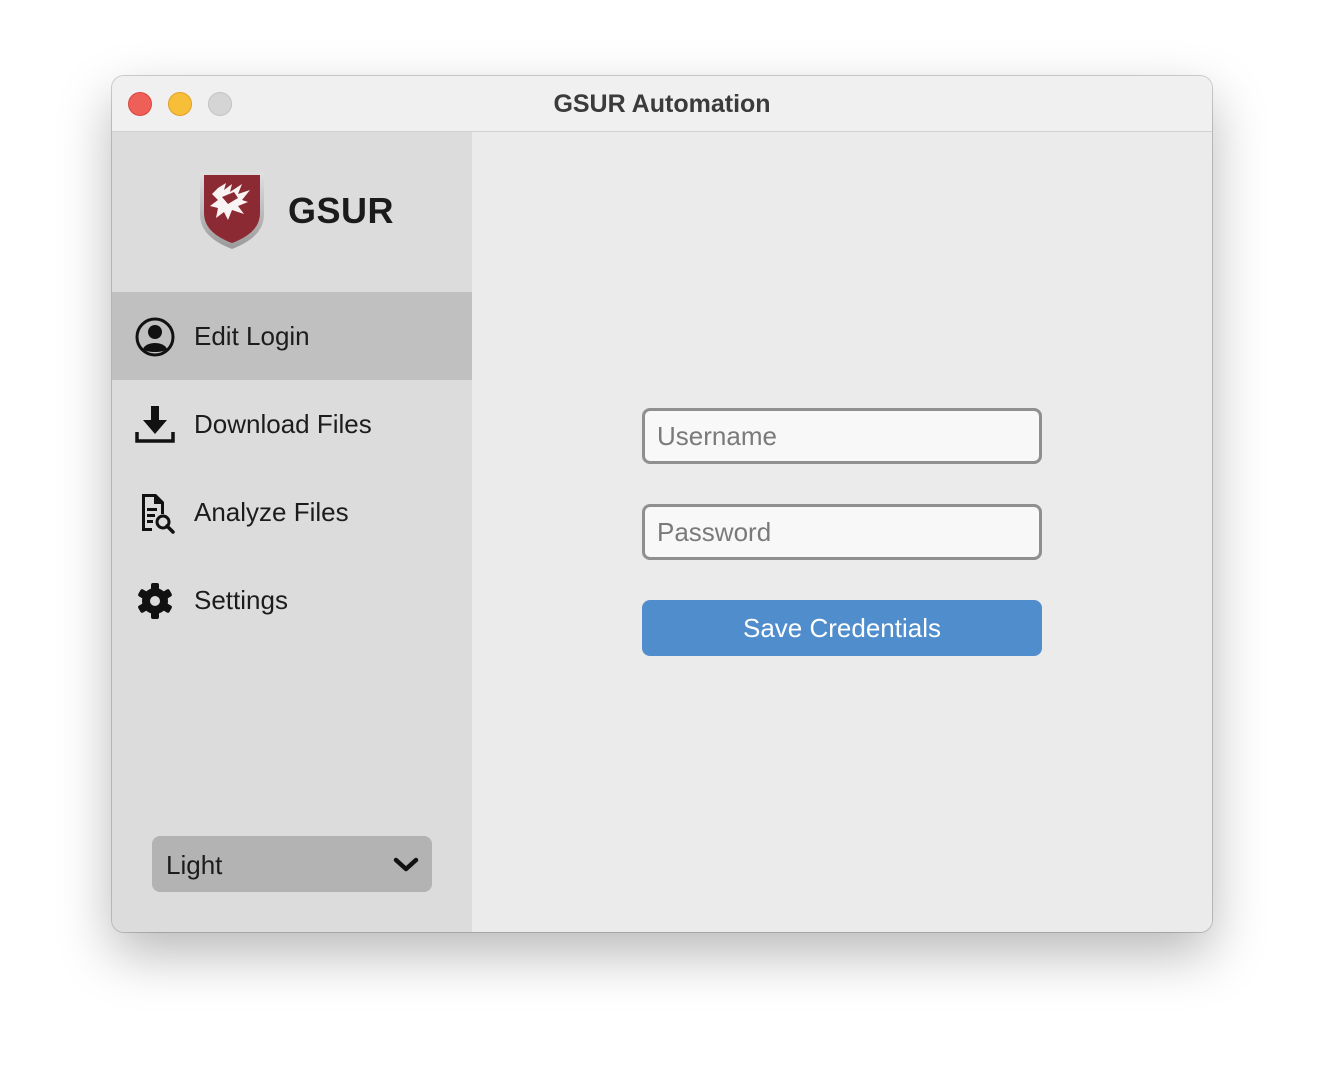 This screenshot has width=1324, height=1080. I want to click on sidebar-item-edit-login: Edit Login, so click(292, 336).